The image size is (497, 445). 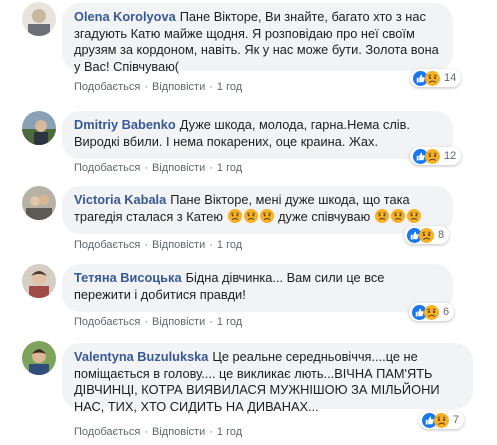 What do you see at coordinates (125, 16) in the screenshot?
I see `comment-author: Olena Korolyova` at bounding box center [125, 16].